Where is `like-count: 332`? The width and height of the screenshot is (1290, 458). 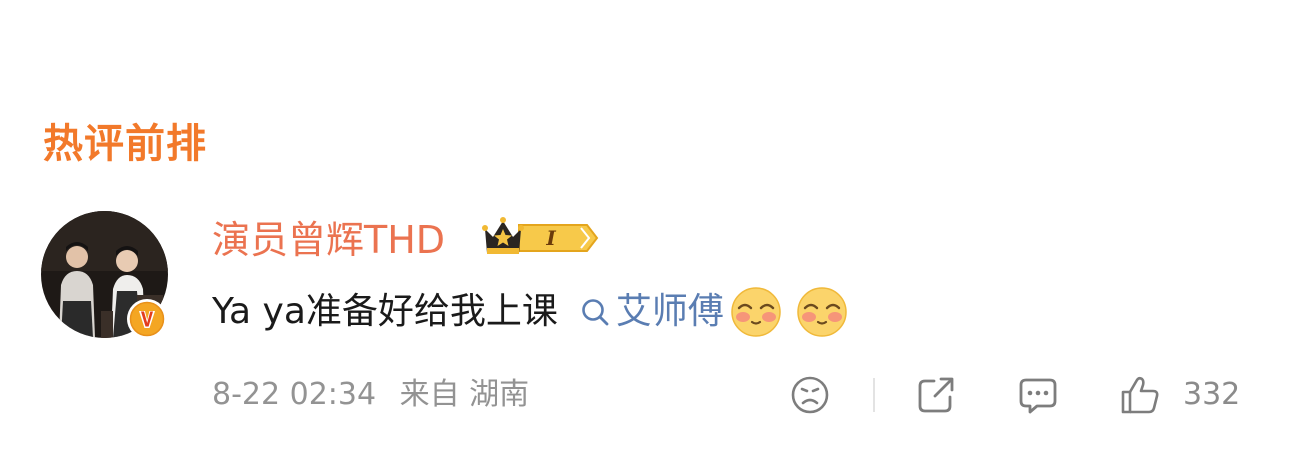
like-count: 332 is located at coordinates (1212, 394).